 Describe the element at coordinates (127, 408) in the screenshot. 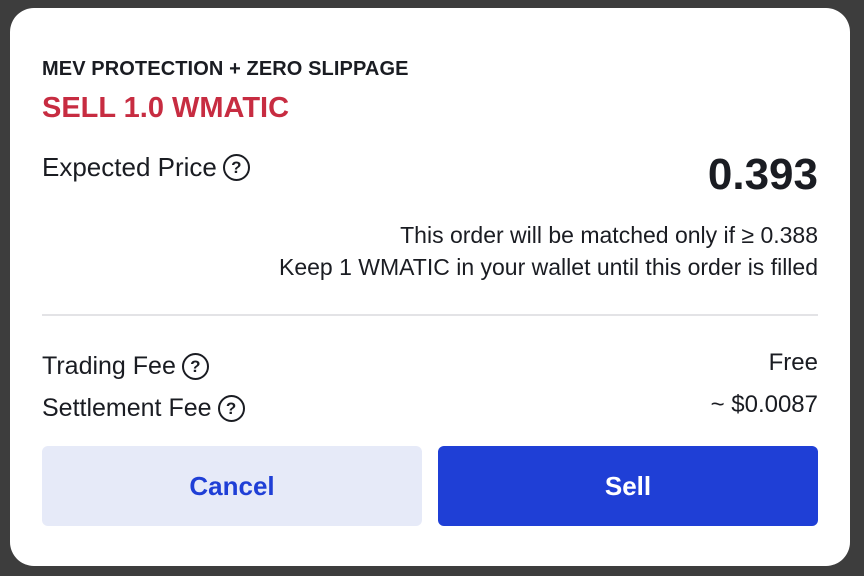

I see `settlement-fee-label: Settlement Fee` at that location.